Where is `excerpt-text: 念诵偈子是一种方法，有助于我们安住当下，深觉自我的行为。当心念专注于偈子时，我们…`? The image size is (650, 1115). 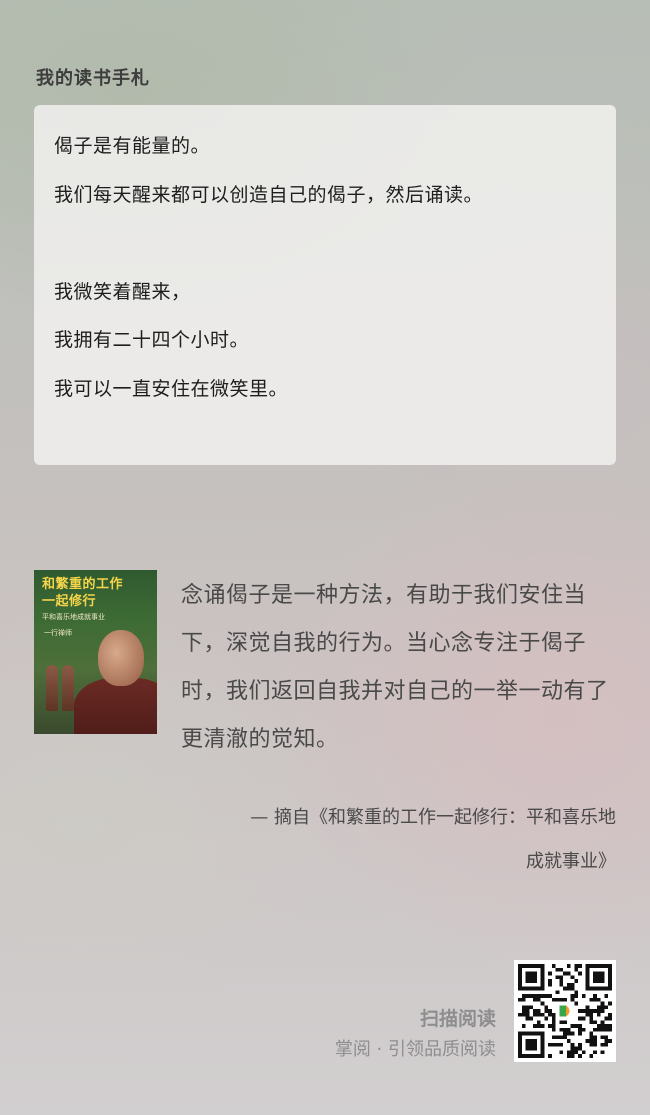 excerpt-text: 念诵偈子是一种方法，有助于我们安住当下，深觉自我的行为。当心念专注于偈子时，我们… is located at coordinates (395, 667).